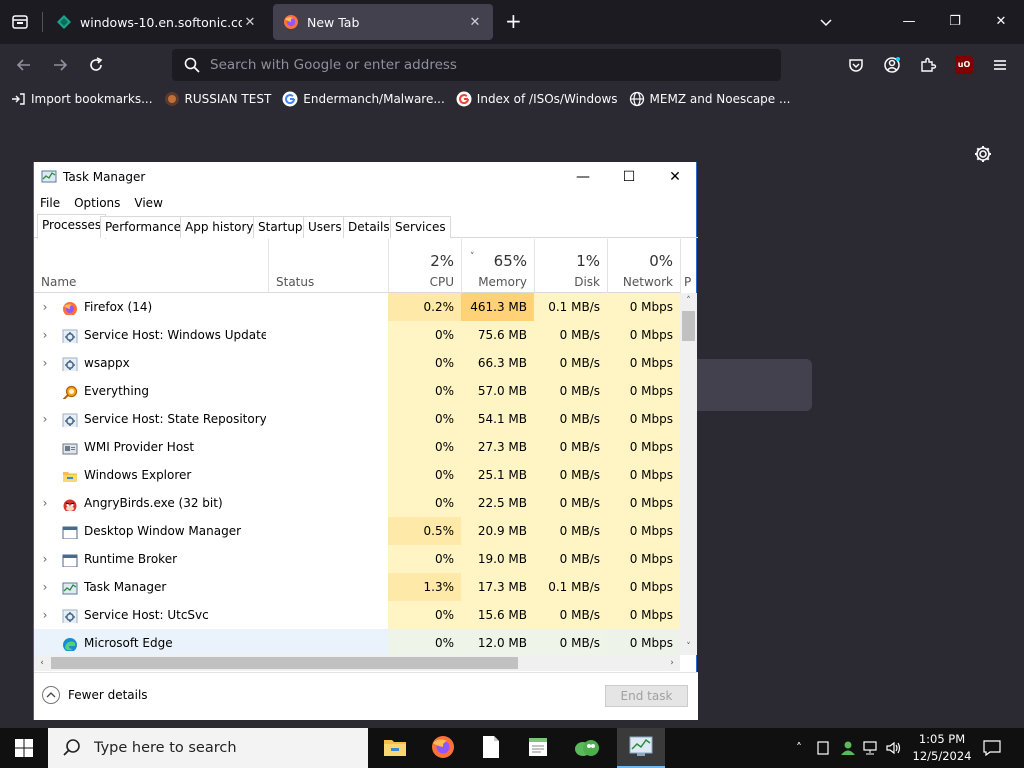 Image resolution: width=1024 pixels, height=768 pixels. I want to click on taskbar-firefox, so click(443, 748).